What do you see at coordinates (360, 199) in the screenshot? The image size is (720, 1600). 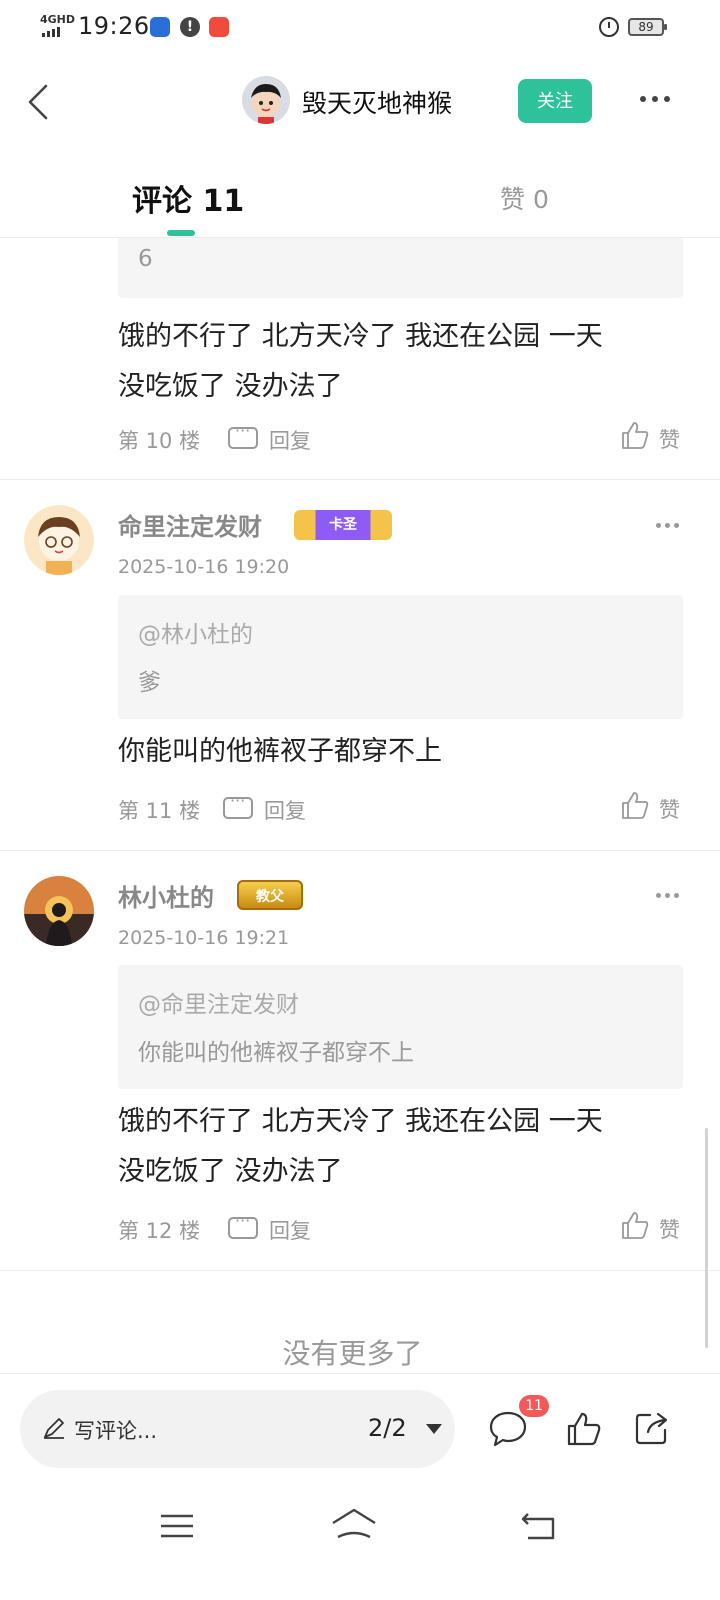 I see `tab-bar: 评论 11 赞 0` at bounding box center [360, 199].